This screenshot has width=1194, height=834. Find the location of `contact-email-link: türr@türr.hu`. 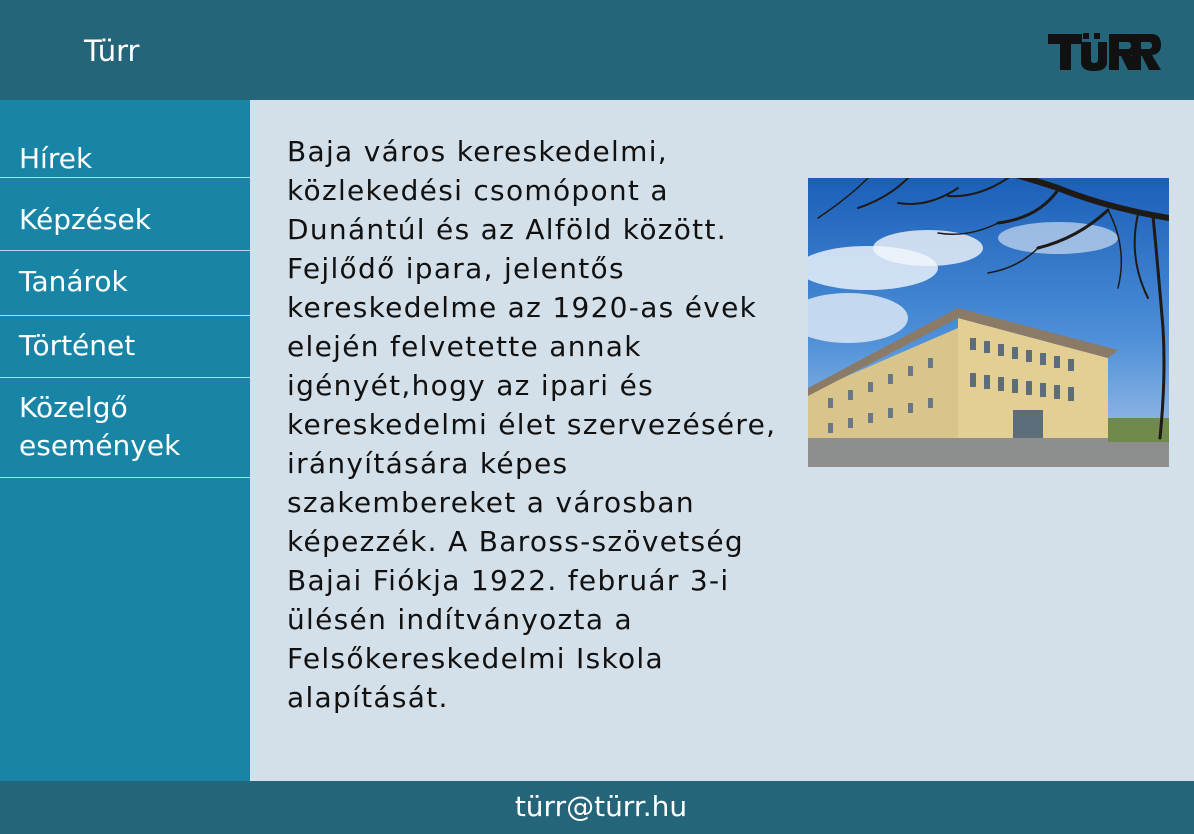

contact-email-link: türr@türr.hu is located at coordinates (597, 807).